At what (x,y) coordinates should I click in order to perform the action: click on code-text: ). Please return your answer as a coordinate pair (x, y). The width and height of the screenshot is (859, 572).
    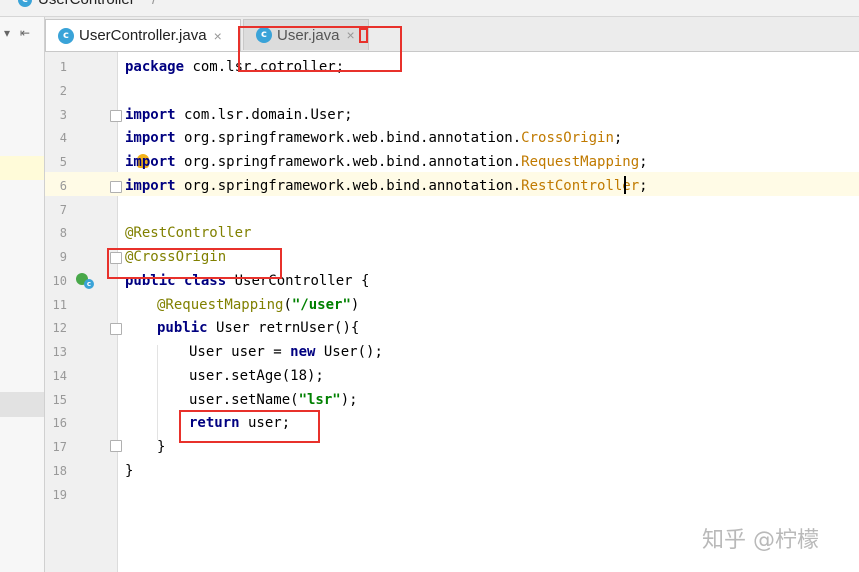
    Looking at the image, I should click on (355, 305).